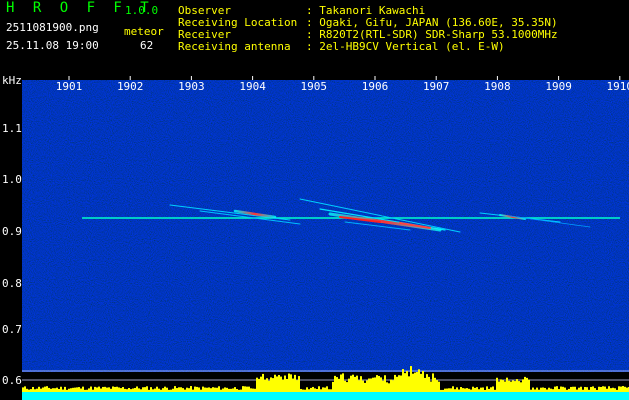 The image size is (629, 400). What do you see at coordinates (12, 128) in the screenshot?
I see `frequency-tick-label: 1.1` at bounding box center [12, 128].